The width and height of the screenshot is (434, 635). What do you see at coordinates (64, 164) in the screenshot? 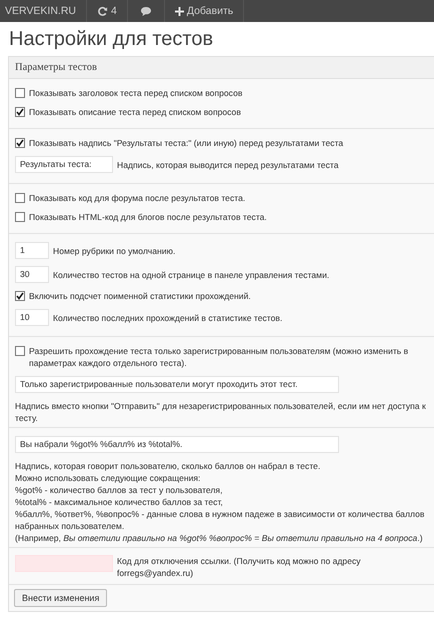
I see `text-field: Результаты теста:` at bounding box center [64, 164].